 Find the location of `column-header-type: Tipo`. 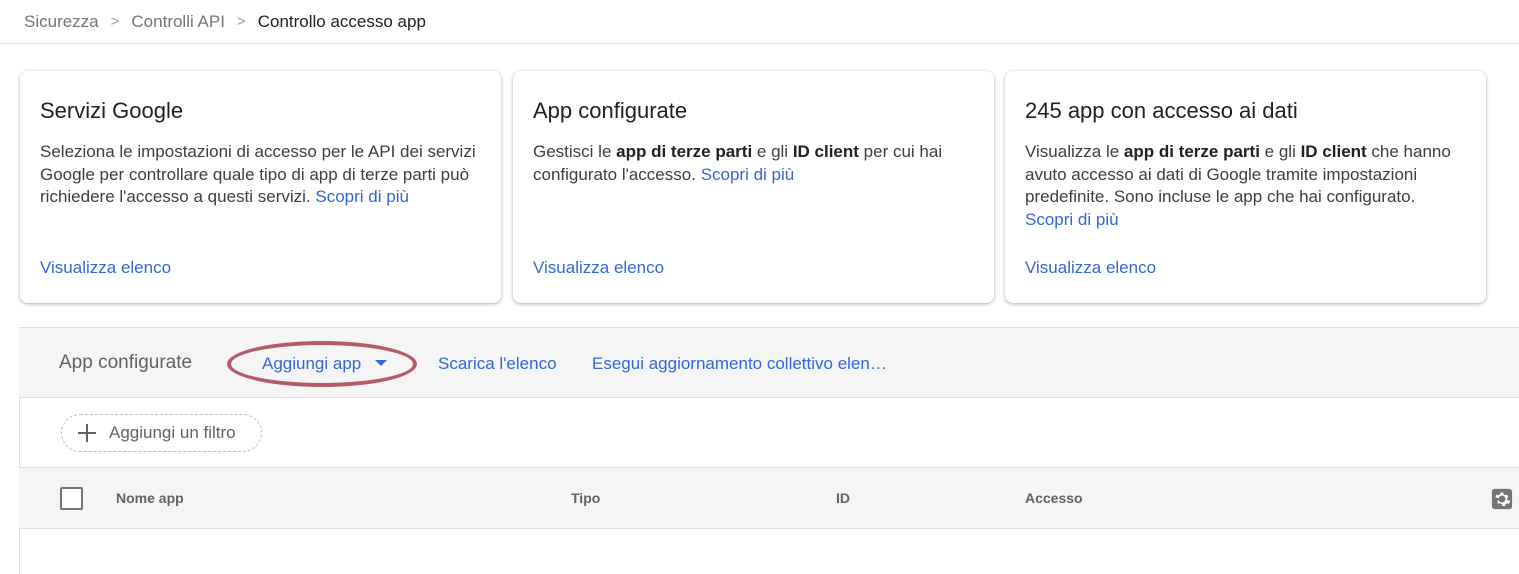

column-header-type: Tipo is located at coordinates (585, 498).